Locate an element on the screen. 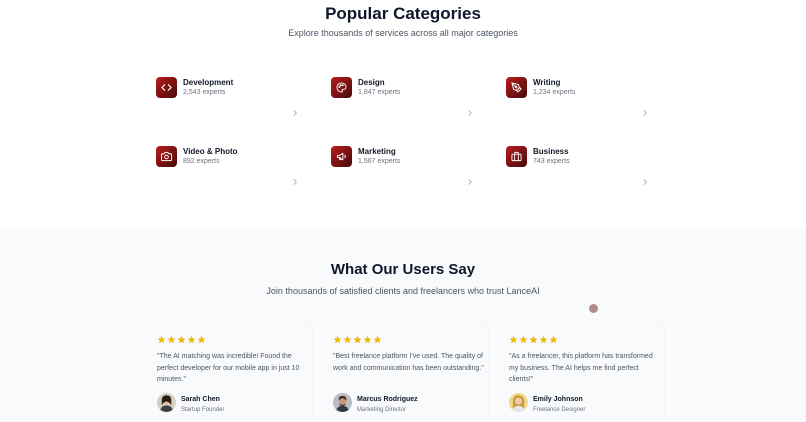 The image size is (806, 422). category-count: 1,567 experts is located at coordinates (379, 161).